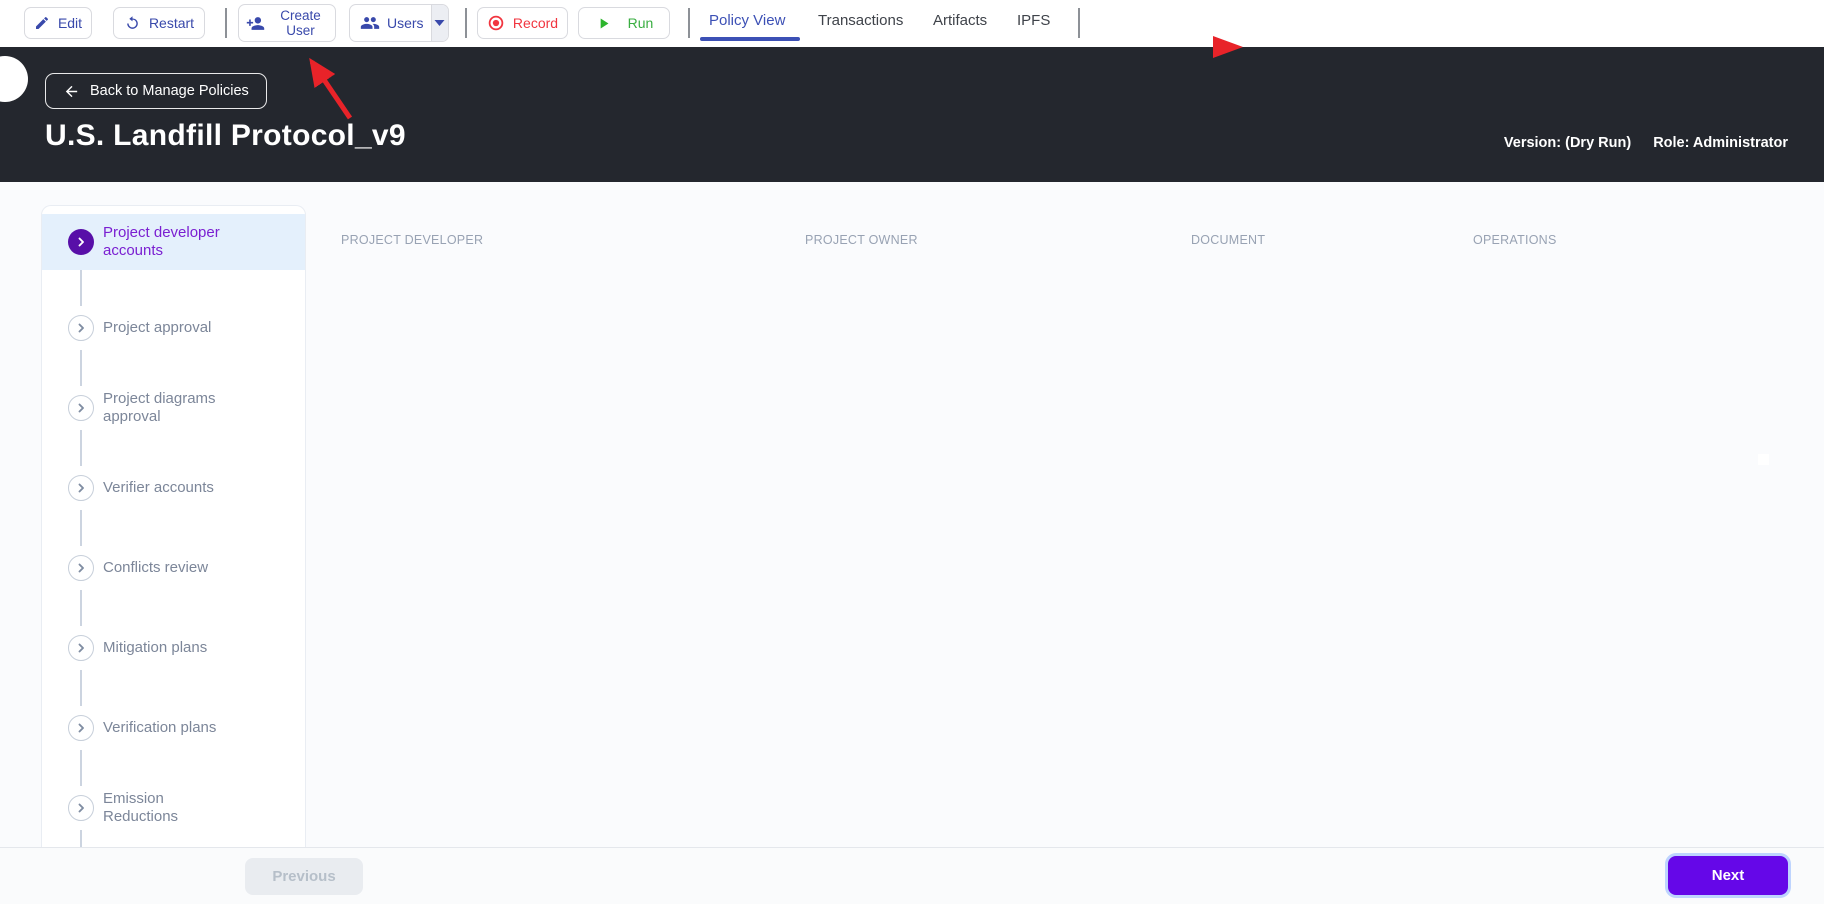  I want to click on sidebar-item-project-approval: Project approval, so click(173, 328).